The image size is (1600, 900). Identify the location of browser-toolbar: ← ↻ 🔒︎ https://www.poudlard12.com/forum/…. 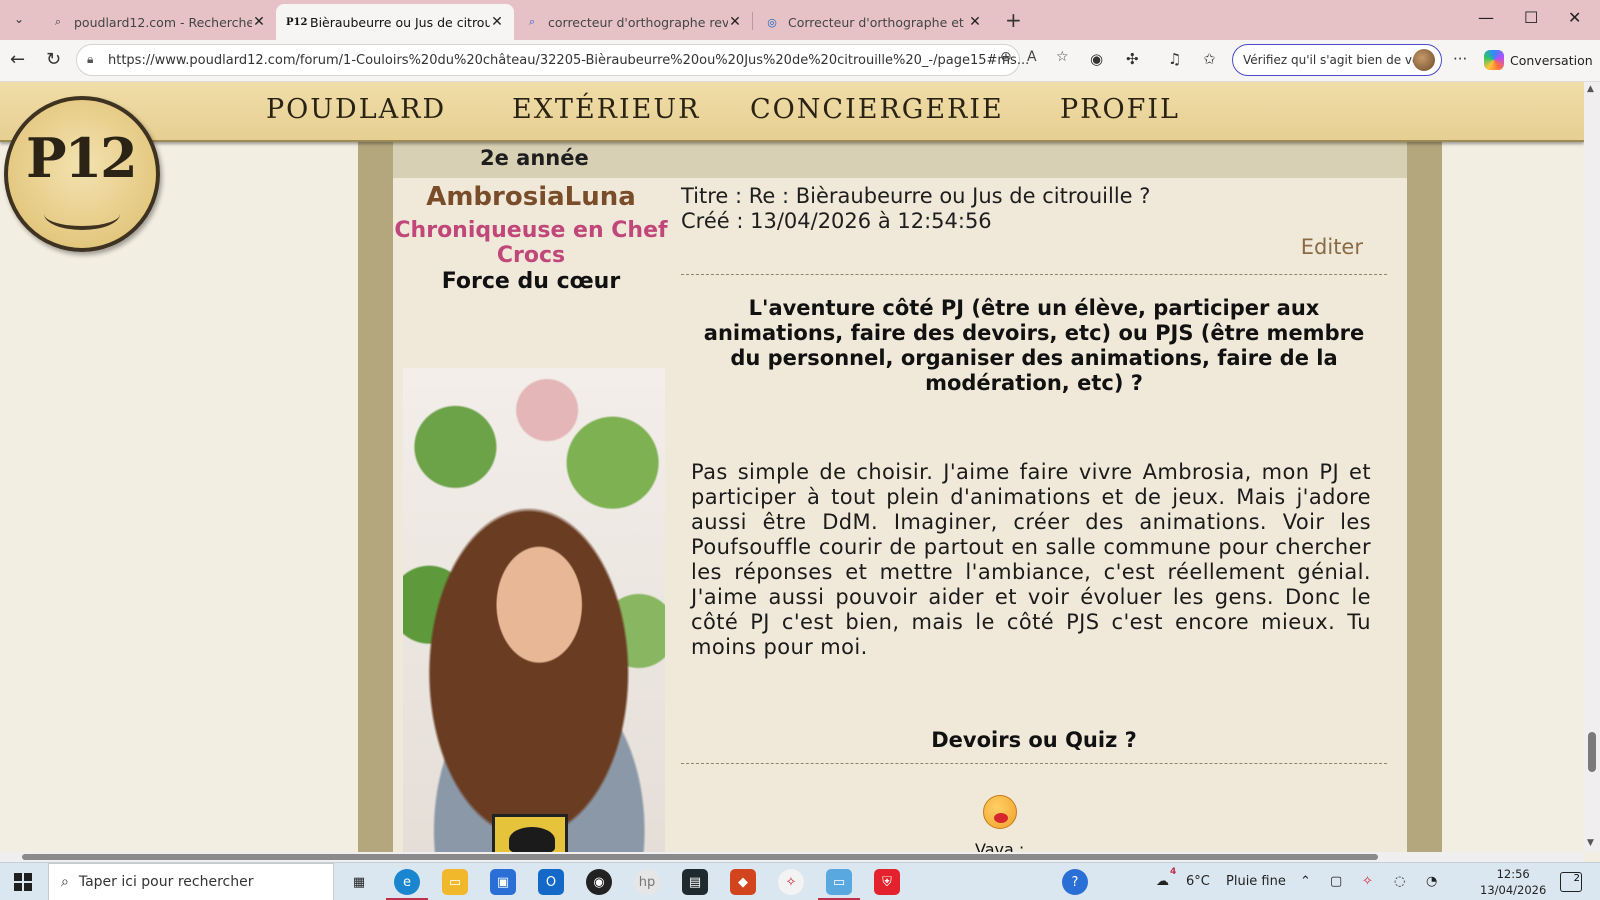
(800, 61).